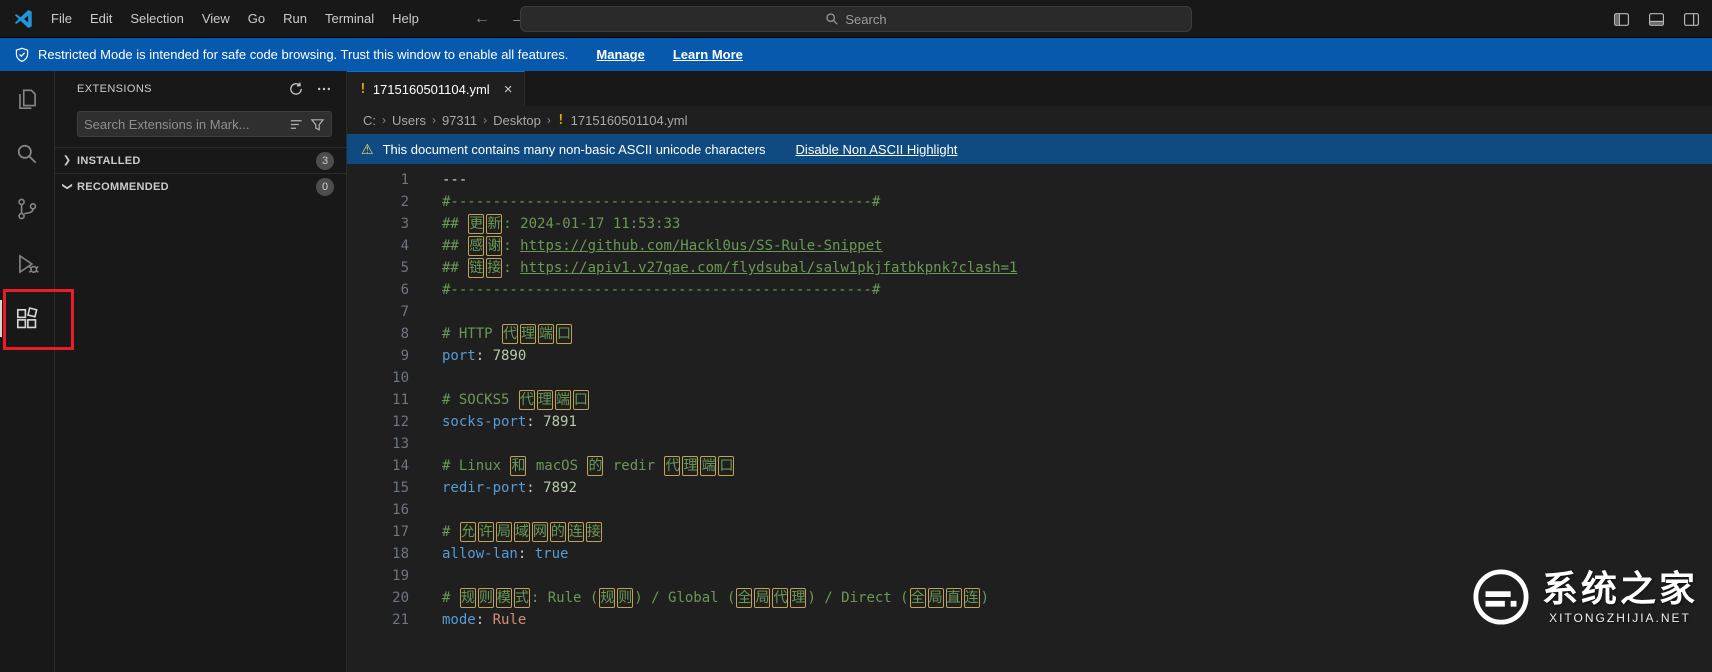 The height and width of the screenshot is (672, 1712). What do you see at coordinates (22, 54) in the screenshot?
I see `shield-icon` at bounding box center [22, 54].